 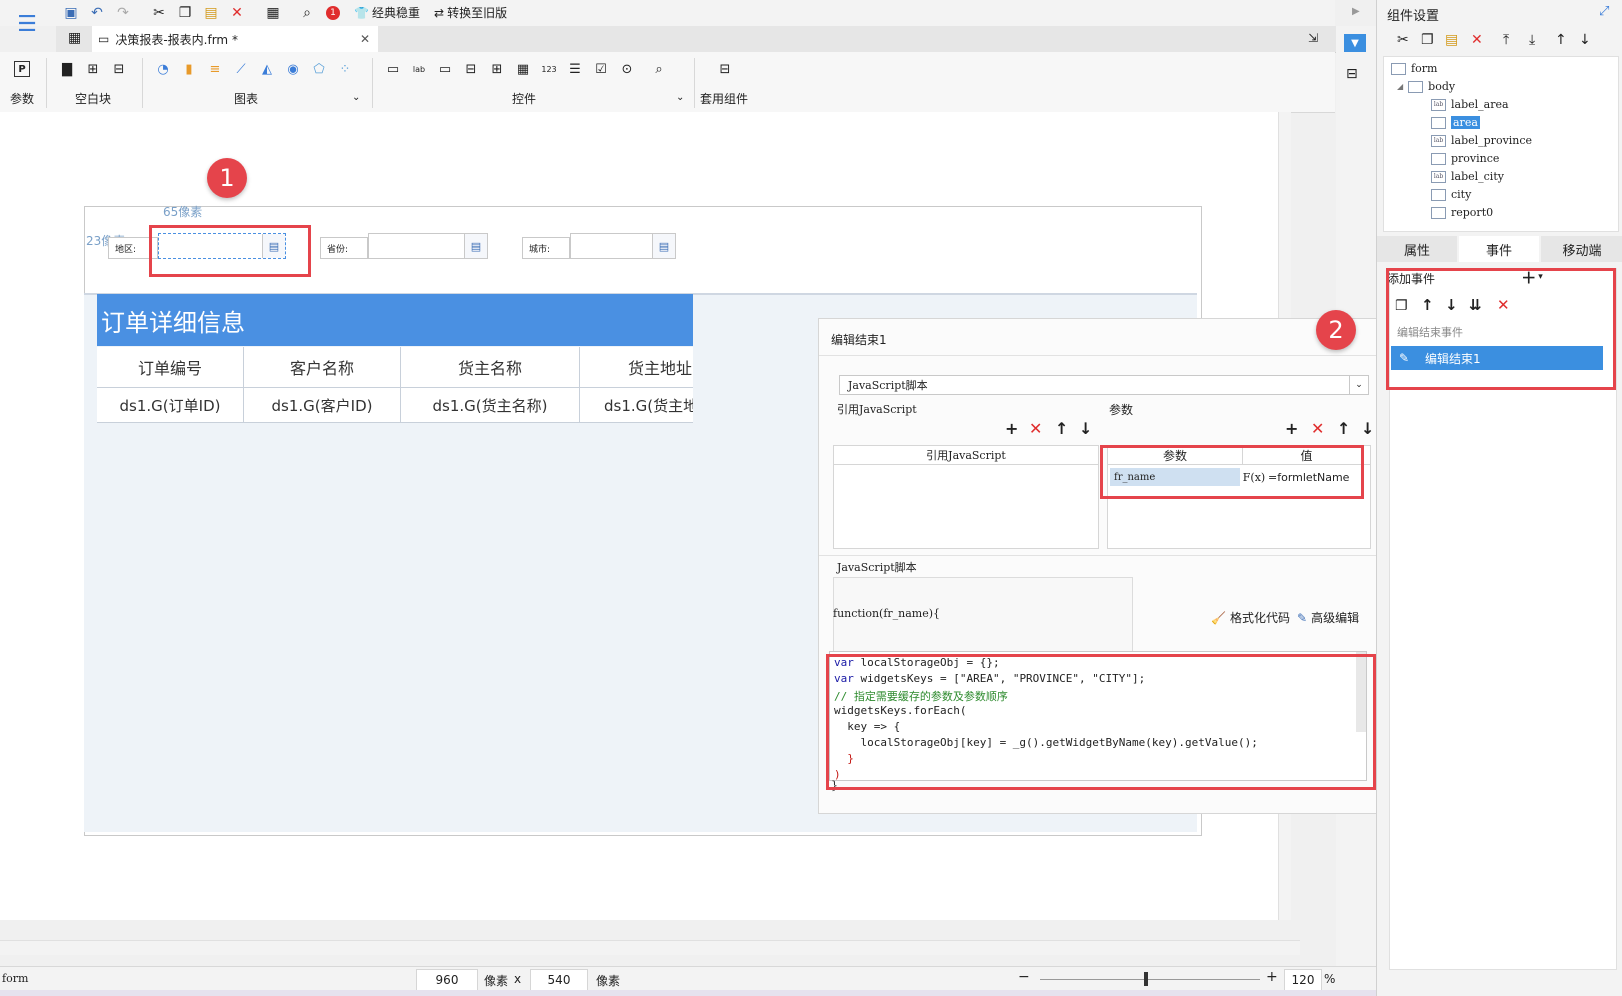 I want to click on tree-node-form: form, so click(x=1414, y=68).